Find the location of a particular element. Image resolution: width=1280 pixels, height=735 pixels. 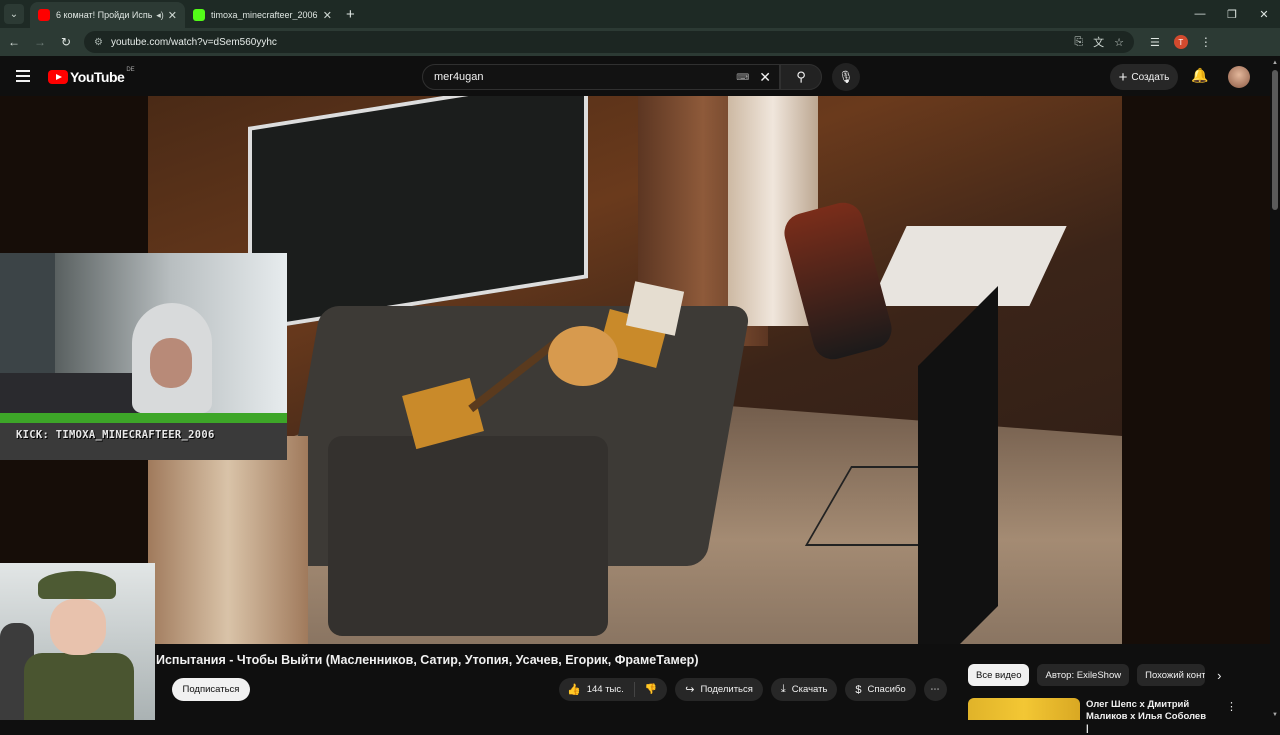

thumbs-down-icon: 👎 is located at coordinates (651, 689).